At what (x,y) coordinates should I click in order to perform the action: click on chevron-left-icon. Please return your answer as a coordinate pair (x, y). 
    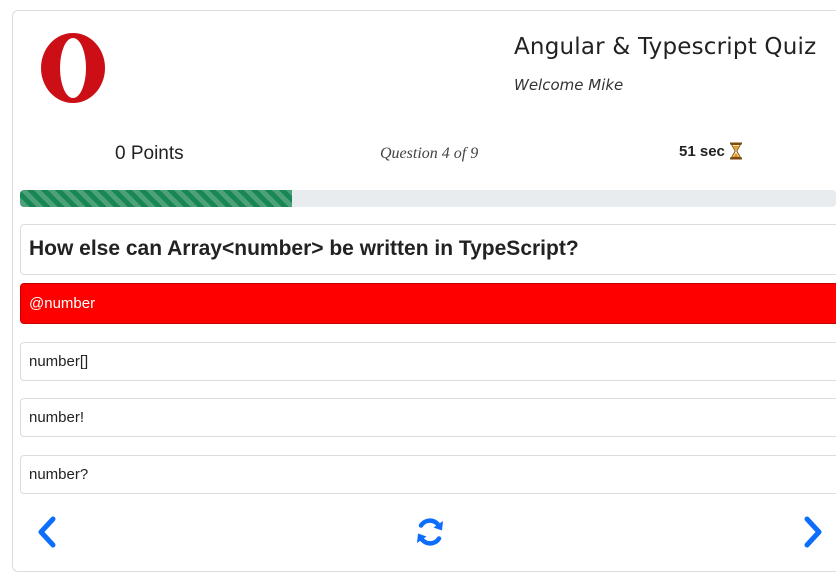
    Looking at the image, I should click on (47, 532).